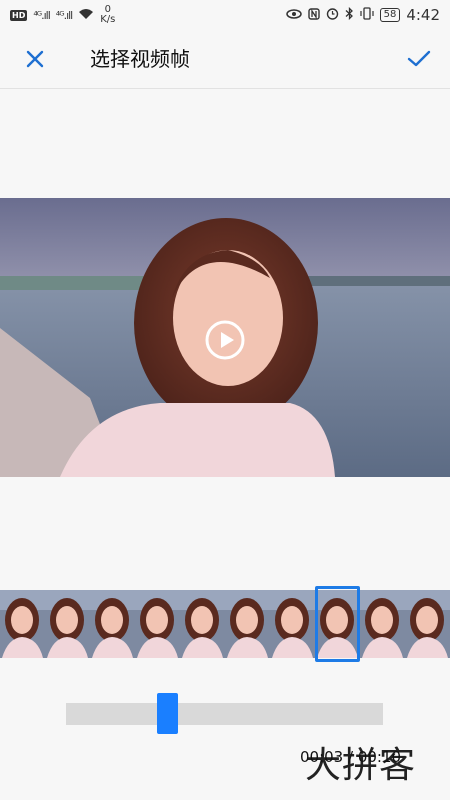 Image resolution: width=450 pixels, height=800 pixels. I want to click on close-button, so click(35, 59).